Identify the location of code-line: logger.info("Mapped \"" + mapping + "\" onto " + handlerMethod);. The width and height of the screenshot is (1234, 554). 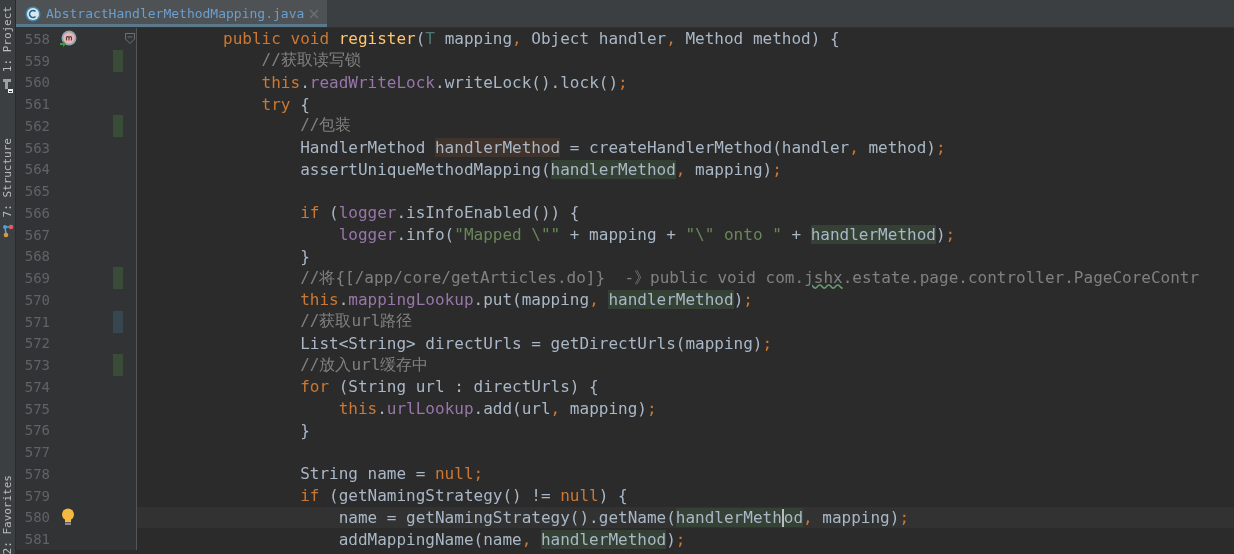
(646, 235).